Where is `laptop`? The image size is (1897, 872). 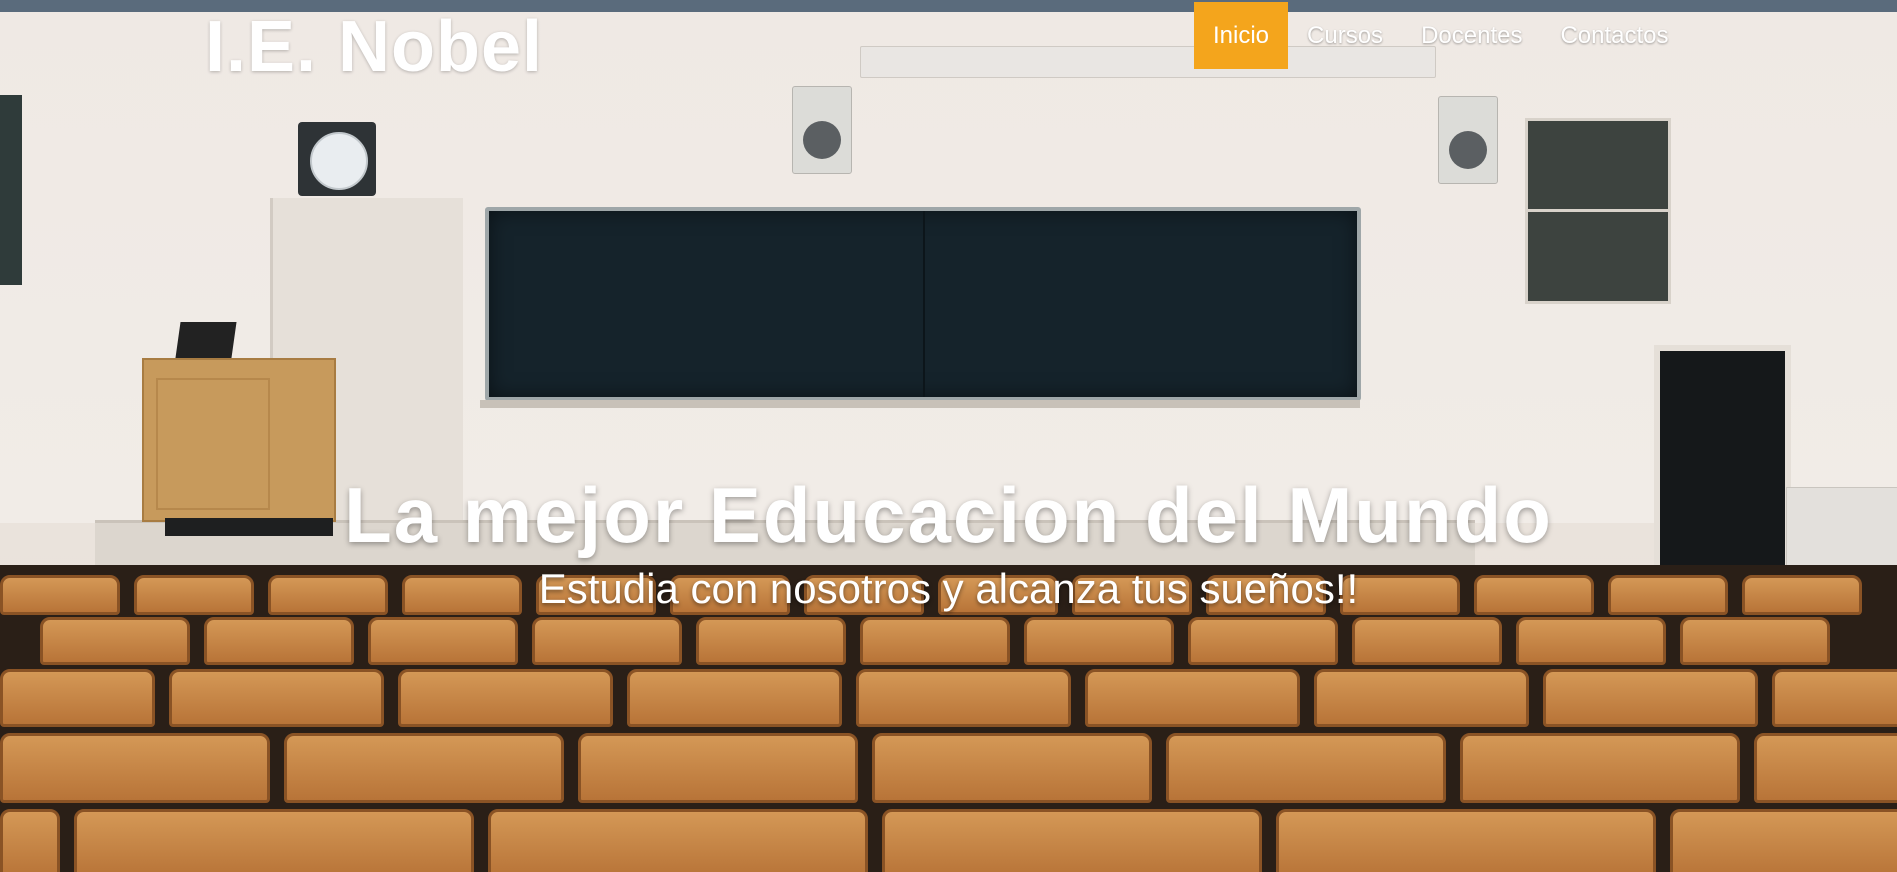
laptop is located at coordinates (206, 340).